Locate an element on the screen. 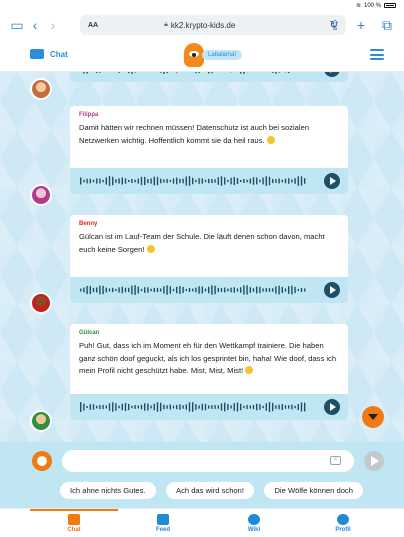 Image resolution: width=404 pixels, height=537 pixels. share-icon: ⇪ is located at coordinates (335, 25).